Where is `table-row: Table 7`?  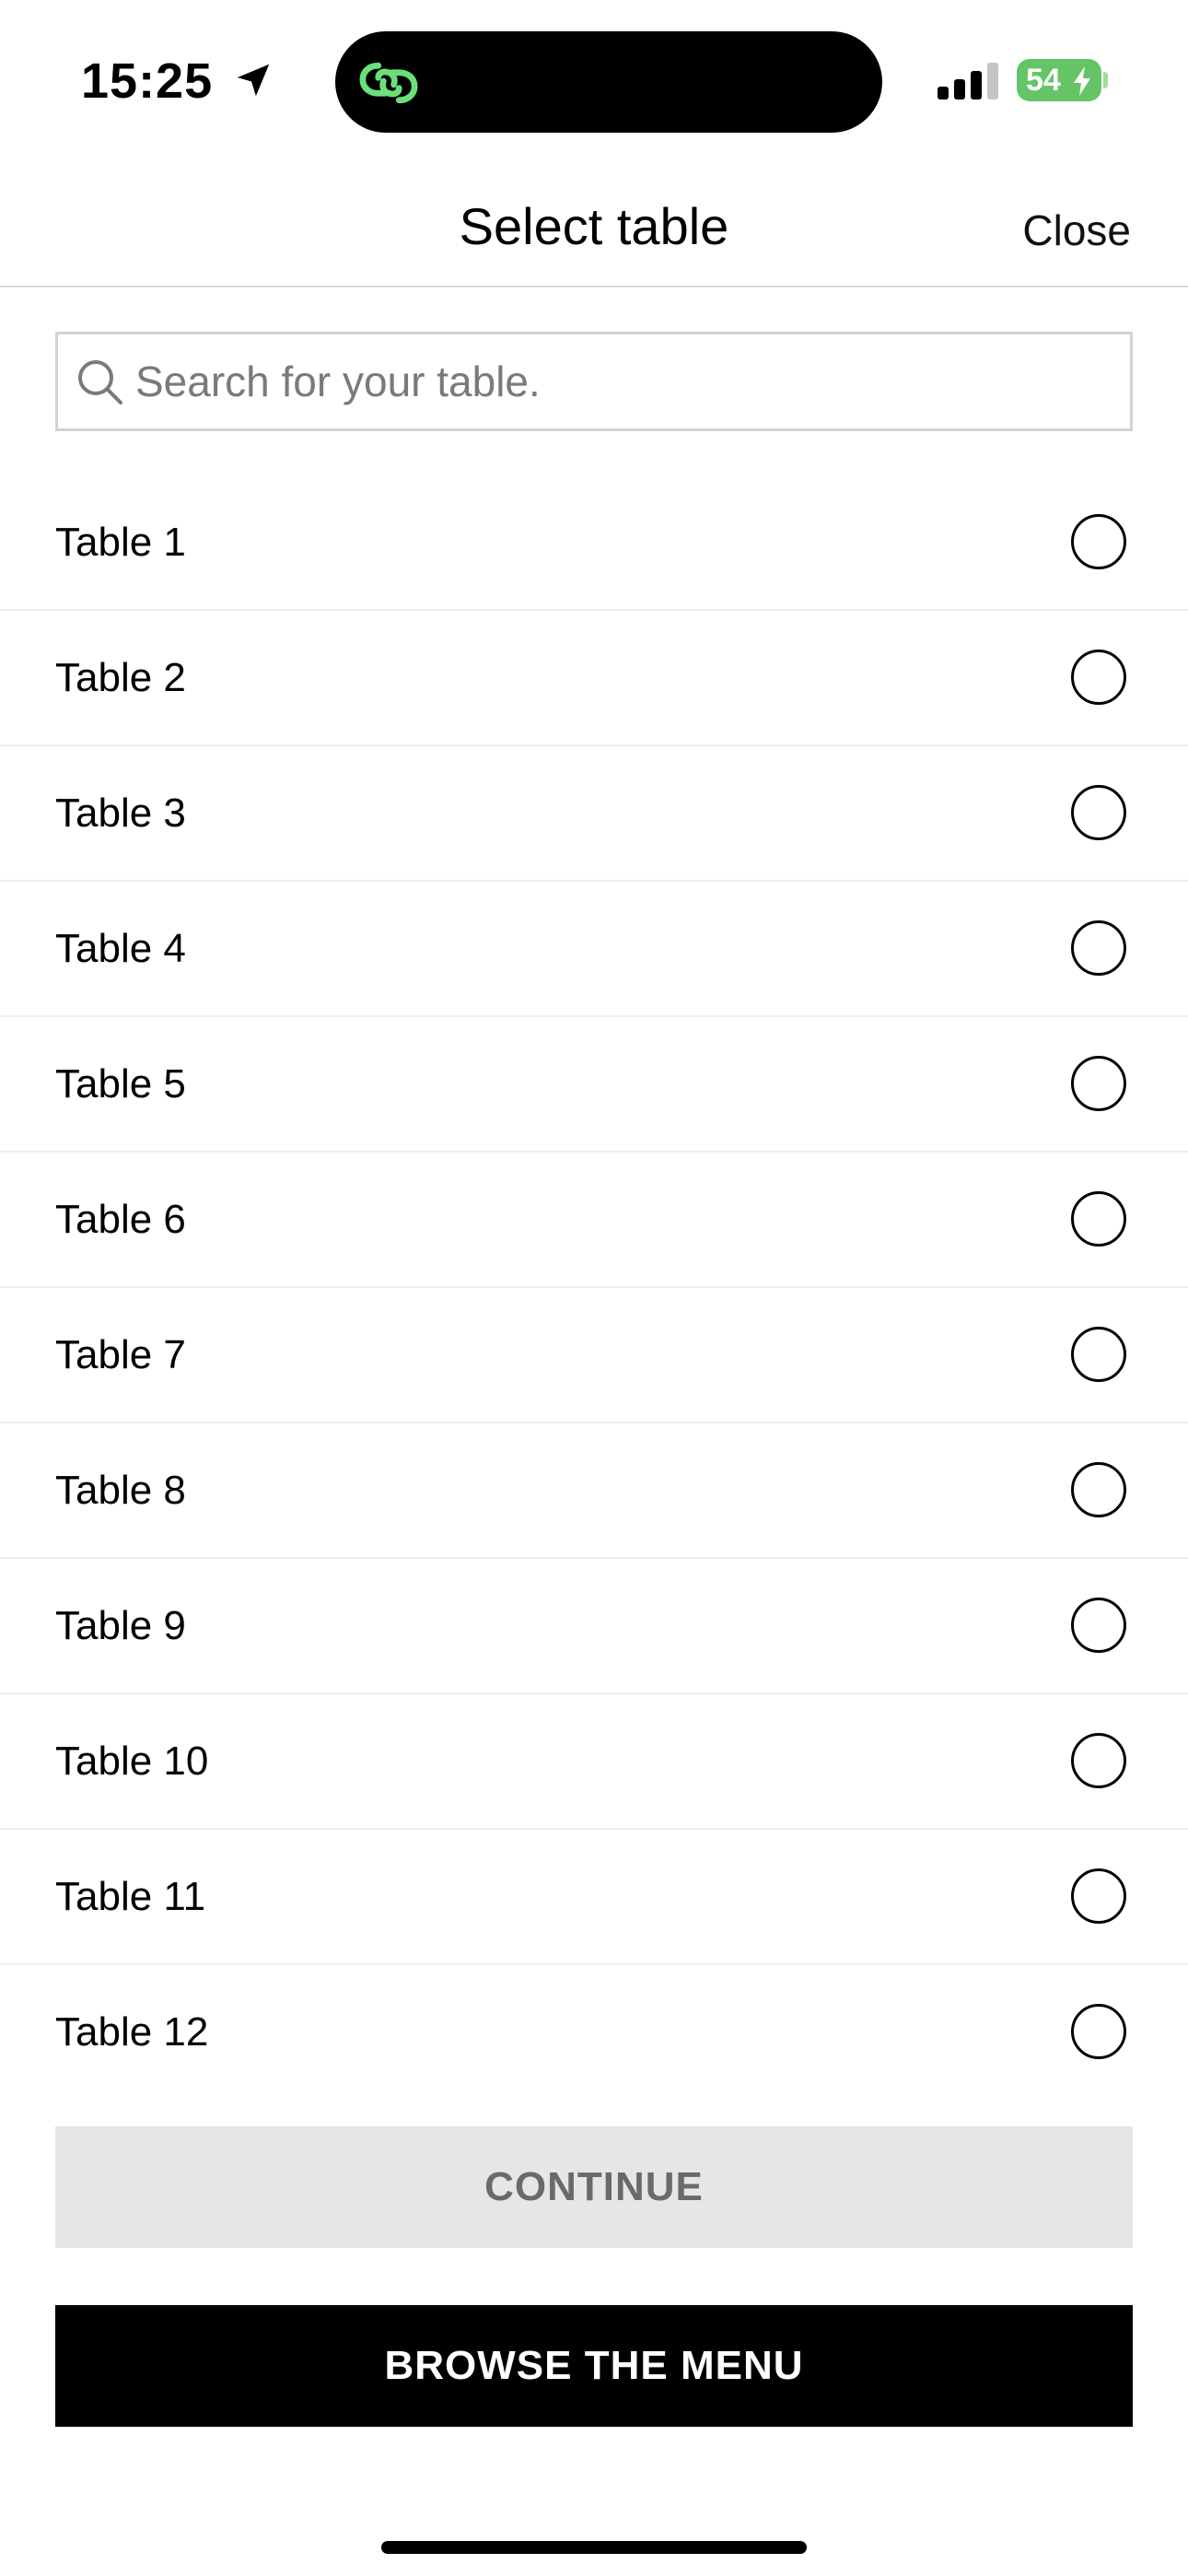 table-row: Table 7 is located at coordinates (594, 1355).